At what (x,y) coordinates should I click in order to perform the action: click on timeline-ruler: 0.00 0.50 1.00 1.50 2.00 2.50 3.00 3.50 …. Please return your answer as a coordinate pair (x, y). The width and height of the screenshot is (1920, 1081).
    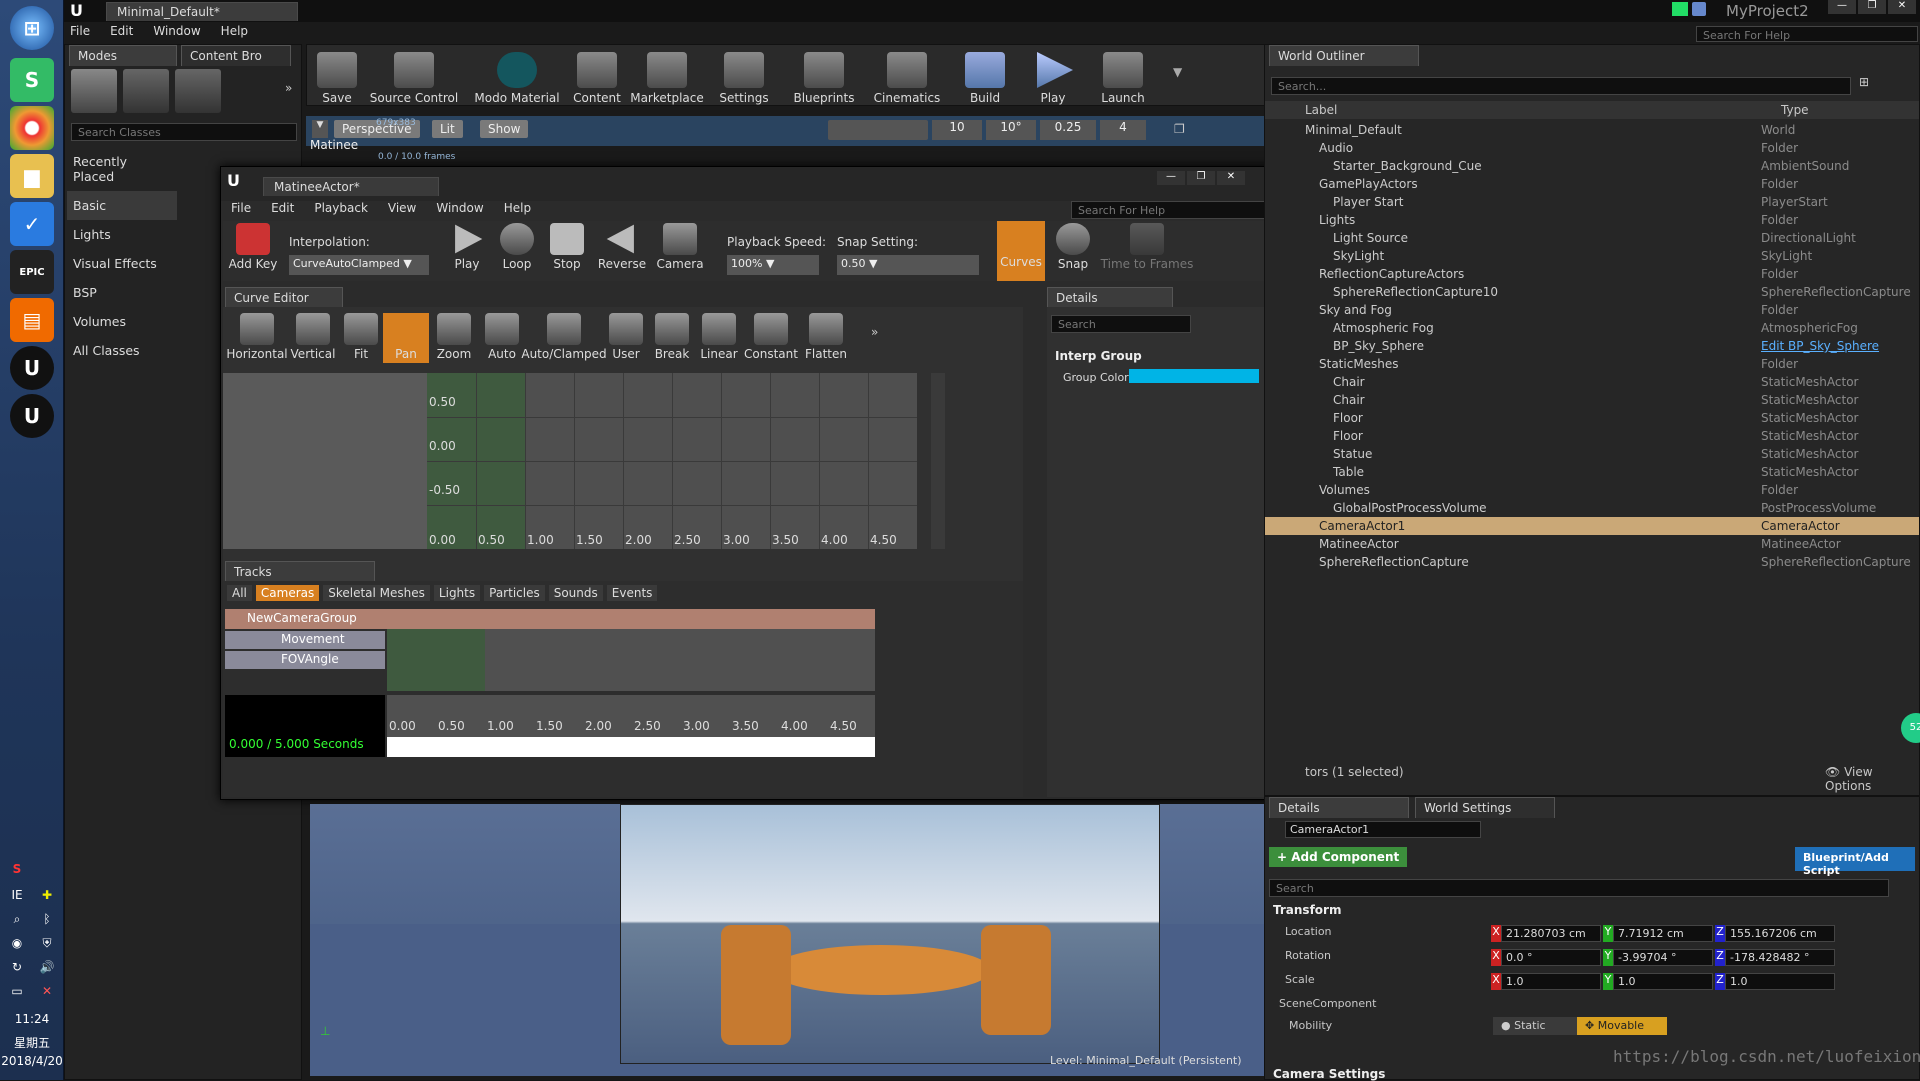
    Looking at the image, I should click on (631, 726).